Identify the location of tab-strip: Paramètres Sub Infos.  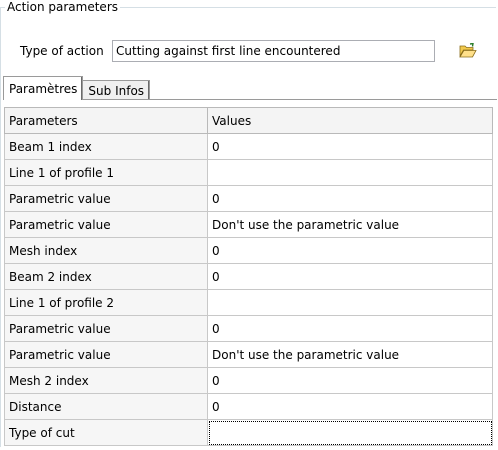
(77, 88).